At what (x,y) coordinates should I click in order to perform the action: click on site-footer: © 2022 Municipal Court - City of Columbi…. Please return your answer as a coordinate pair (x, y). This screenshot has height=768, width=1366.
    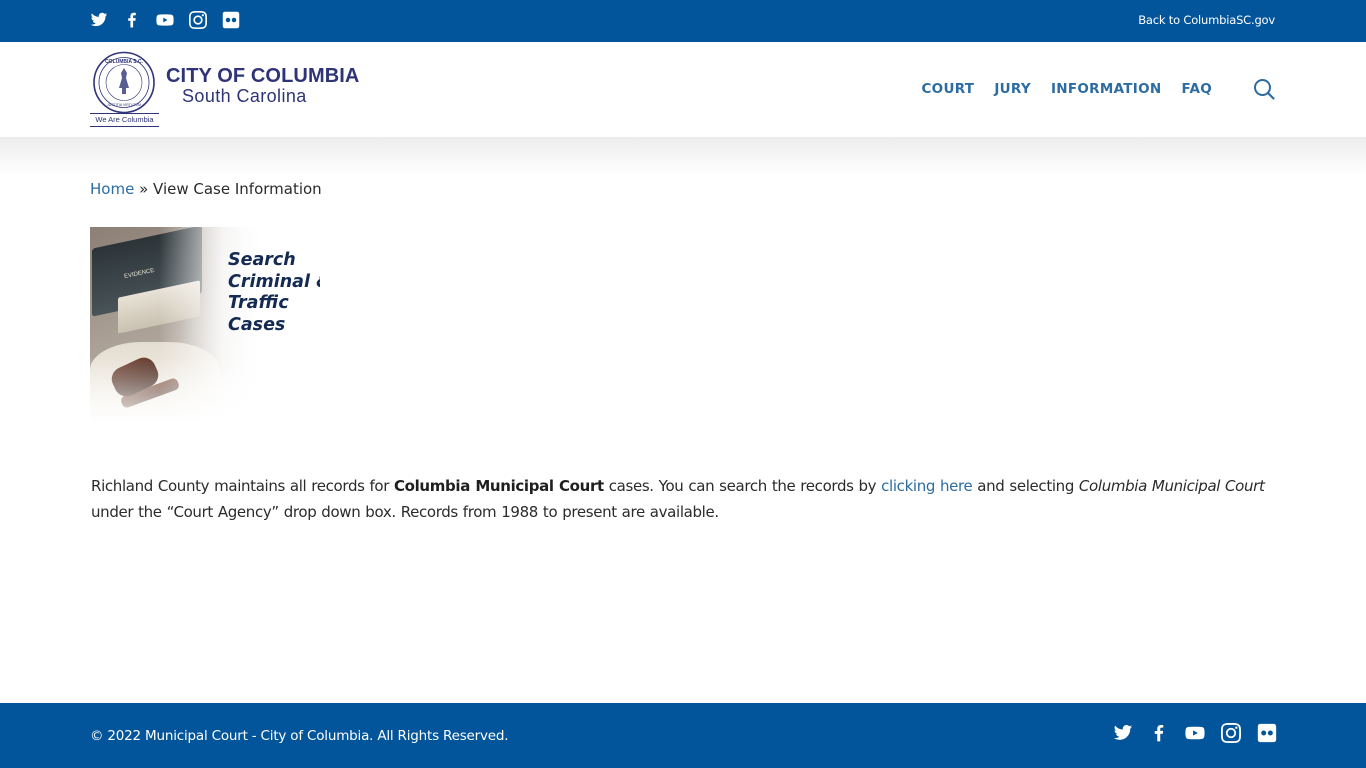
    Looking at the image, I should click on (683, 735).